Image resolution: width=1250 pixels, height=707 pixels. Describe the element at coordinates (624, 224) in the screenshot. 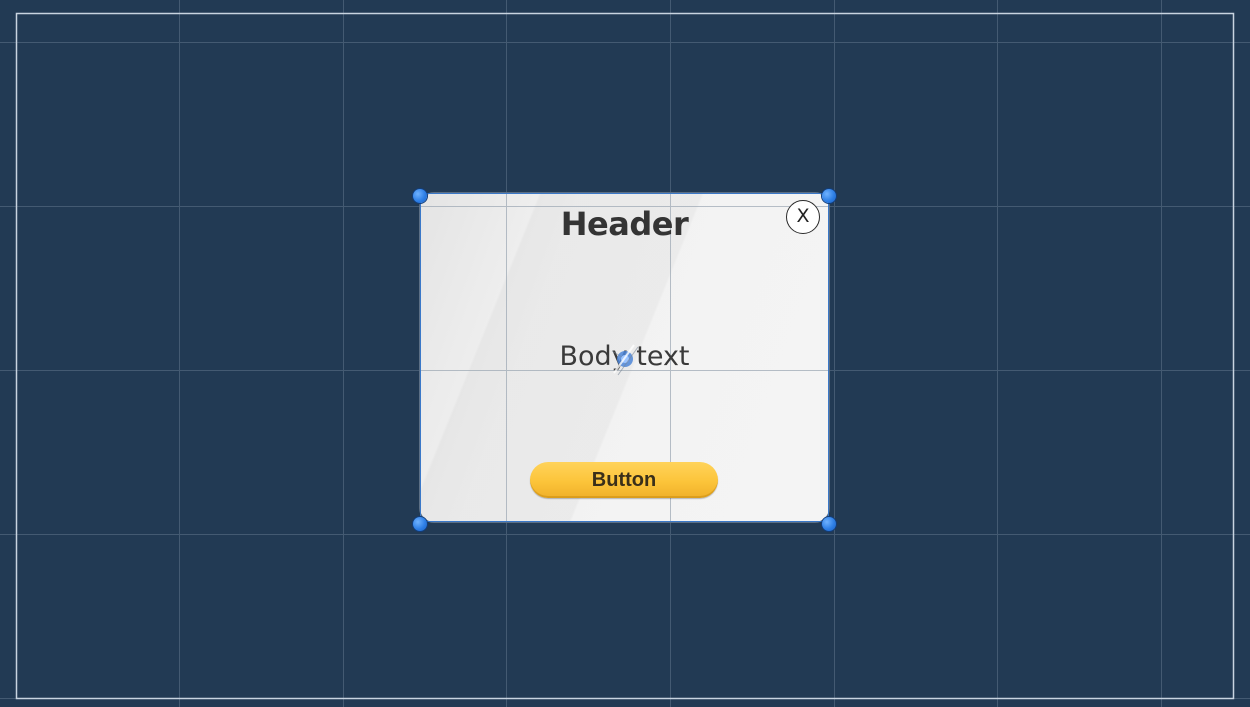

I see `popup-header: Header` at that location.